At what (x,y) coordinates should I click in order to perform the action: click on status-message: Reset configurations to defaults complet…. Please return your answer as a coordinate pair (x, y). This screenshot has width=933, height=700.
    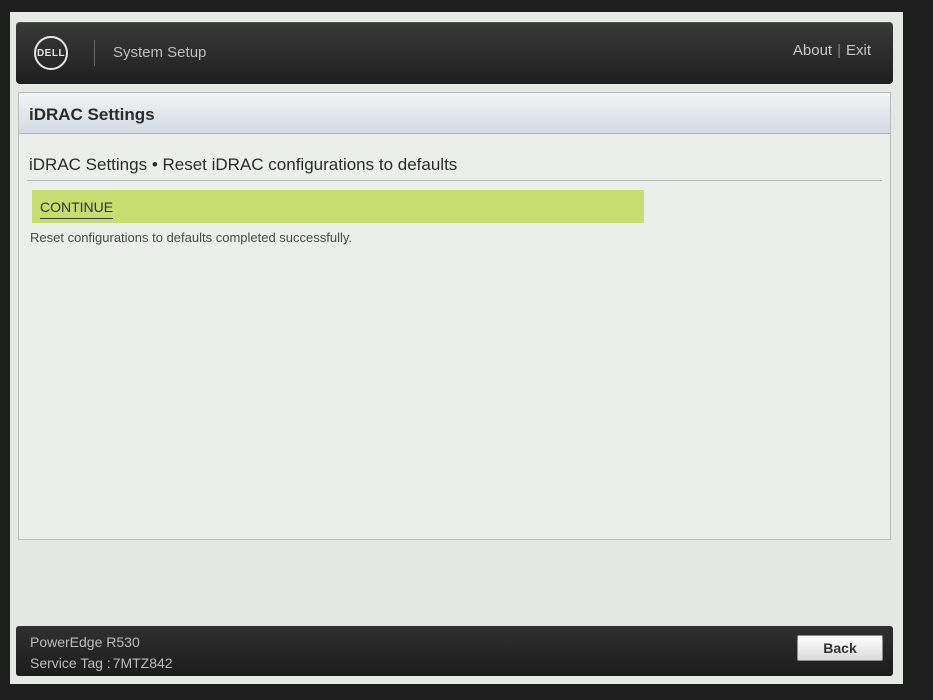
    Looking at the image, I should click on (191, 237).